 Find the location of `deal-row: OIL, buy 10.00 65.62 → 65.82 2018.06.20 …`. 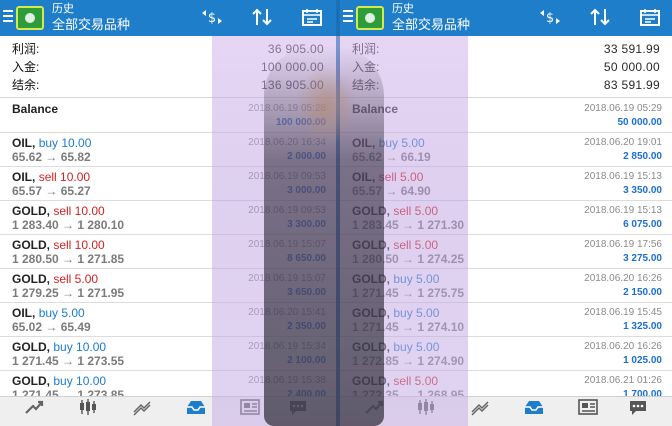

deal-row: OIL, buy 10.00 65.62 → 65.82 2018.06.20 … is located at coordinates (168, 150).